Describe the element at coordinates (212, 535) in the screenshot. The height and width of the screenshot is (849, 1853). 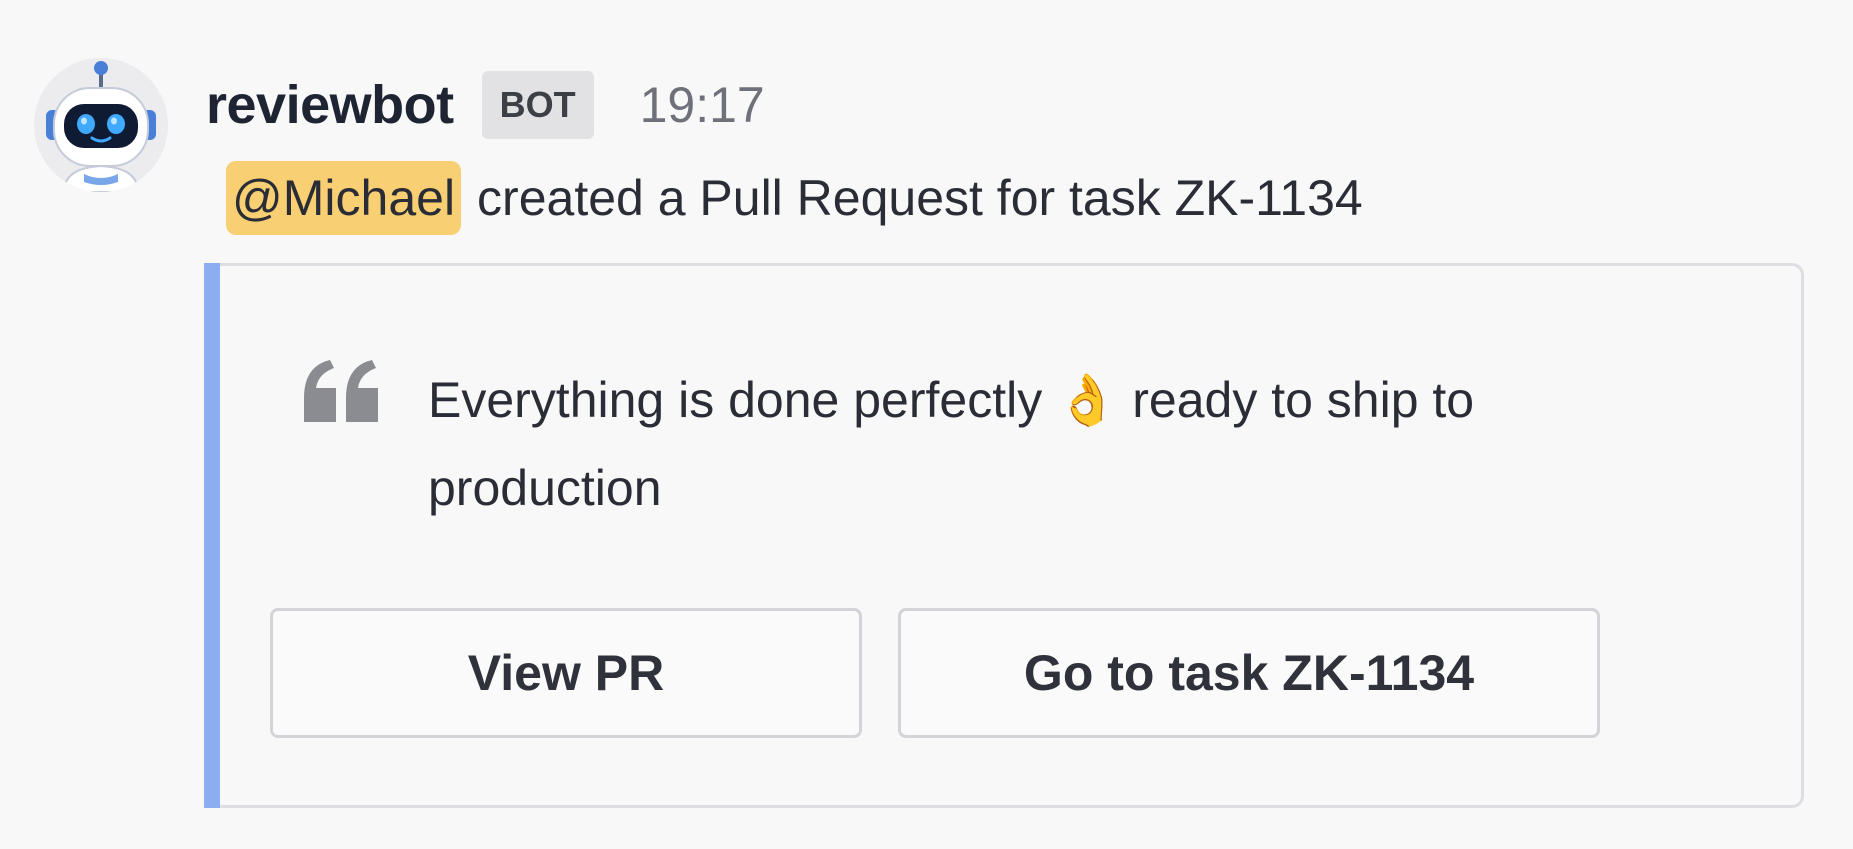
I see `attachment-accent-bar` at that location.